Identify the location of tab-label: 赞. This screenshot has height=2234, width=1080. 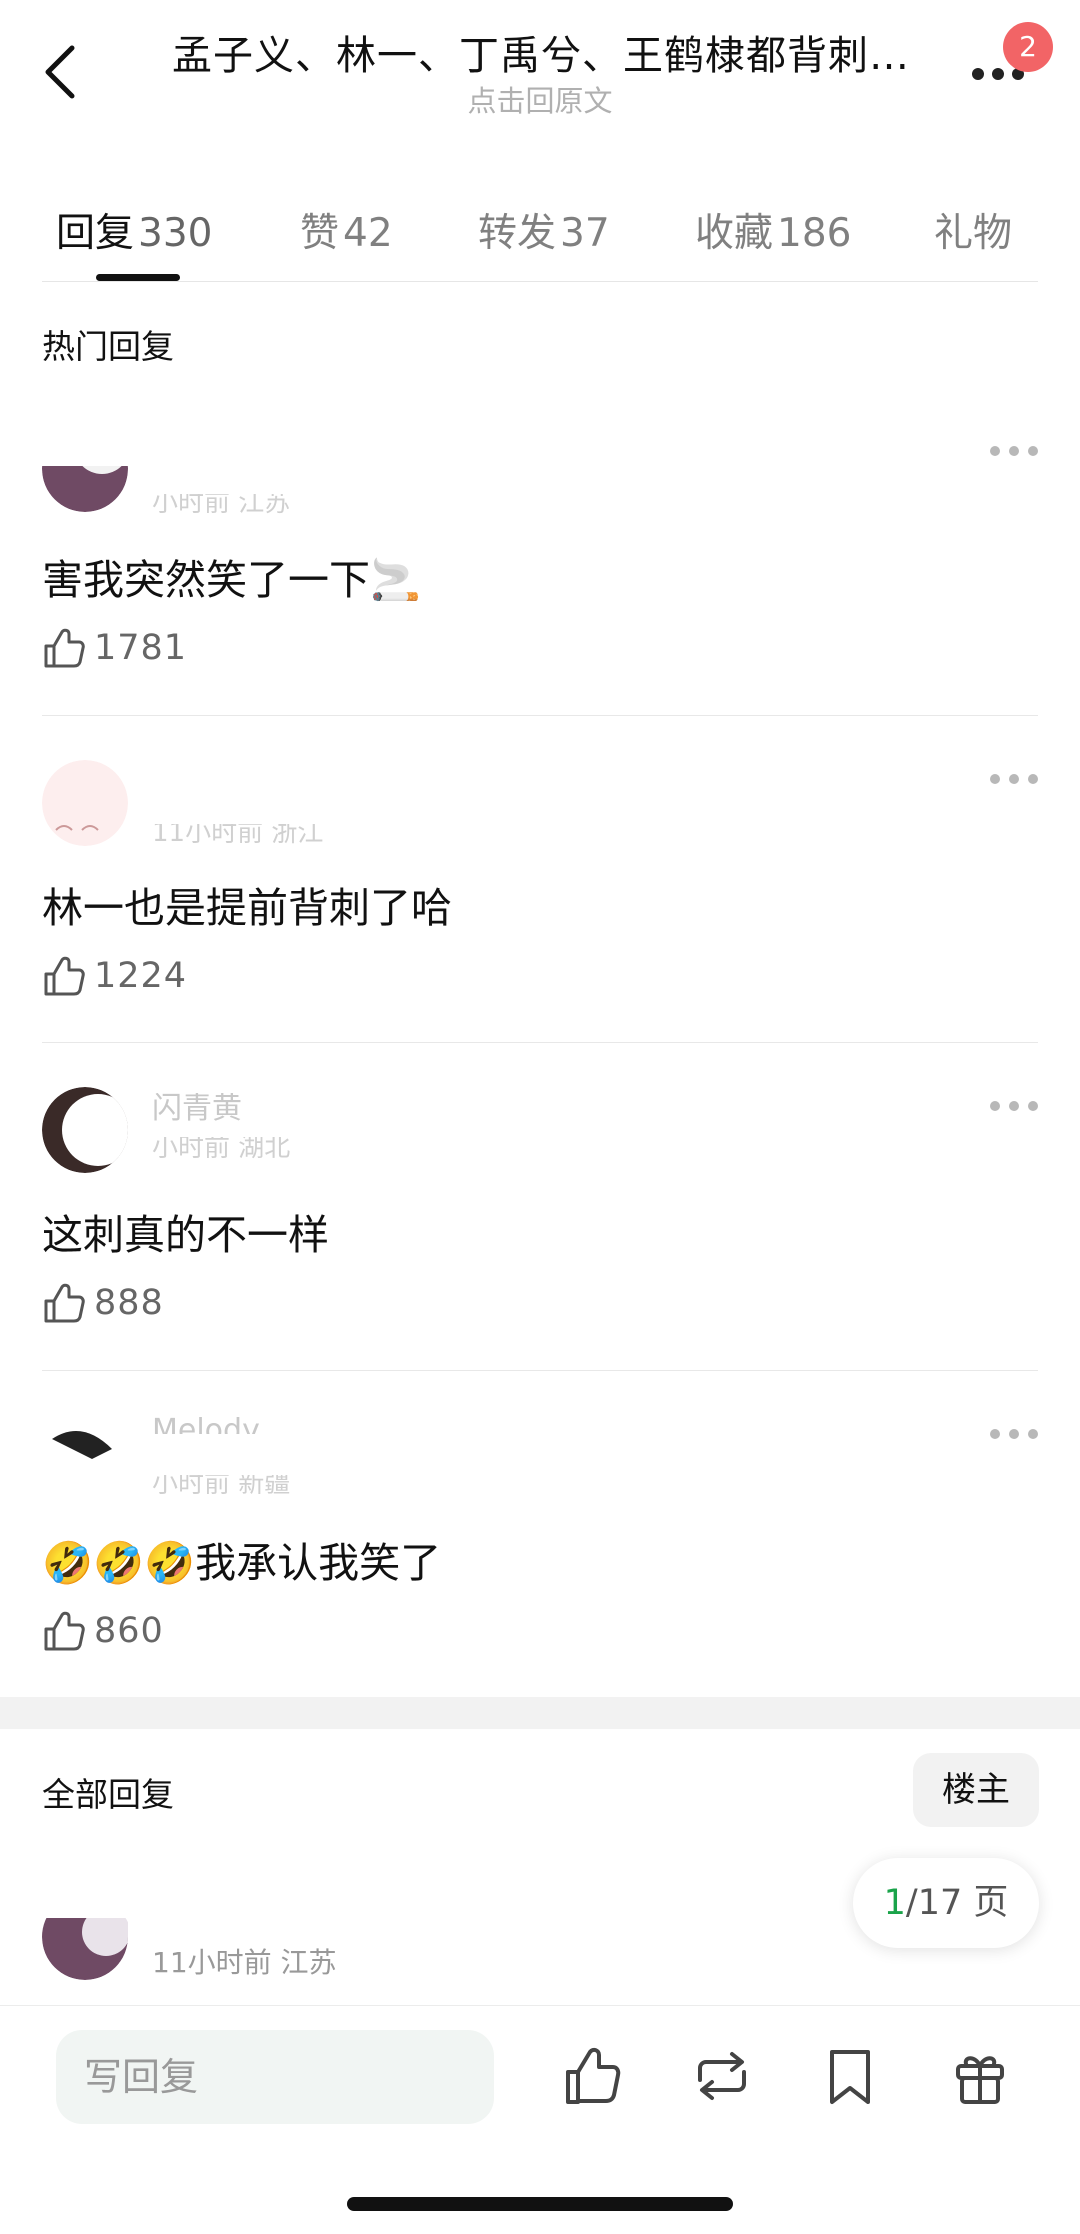
(320, 233).